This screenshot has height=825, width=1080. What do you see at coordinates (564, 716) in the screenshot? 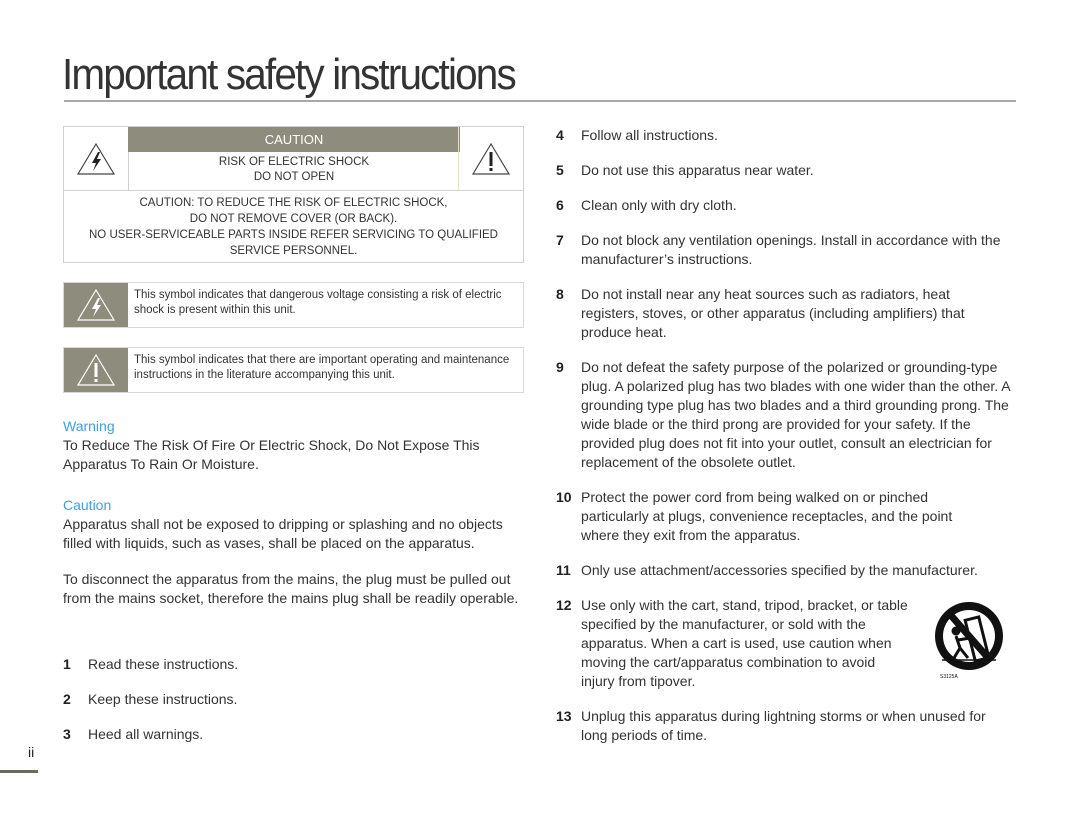
I see `instruction-number: 13` at bounding box center [564, 716].